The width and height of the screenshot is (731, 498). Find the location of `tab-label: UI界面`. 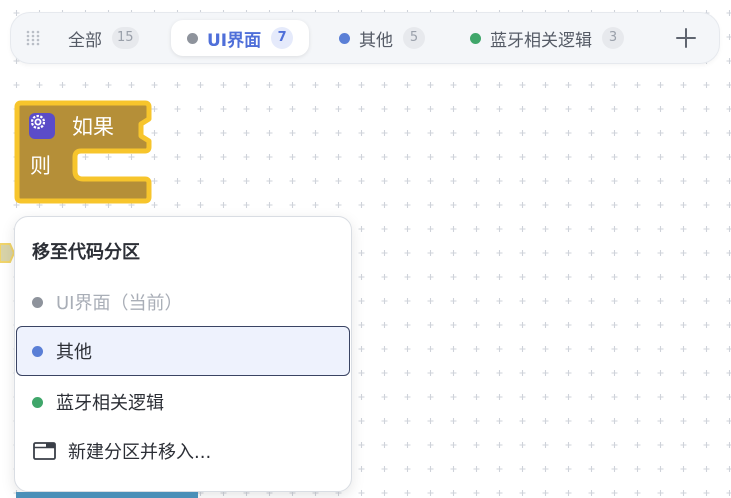

tab-label: UI界面 is located at coordinates (234, 40).